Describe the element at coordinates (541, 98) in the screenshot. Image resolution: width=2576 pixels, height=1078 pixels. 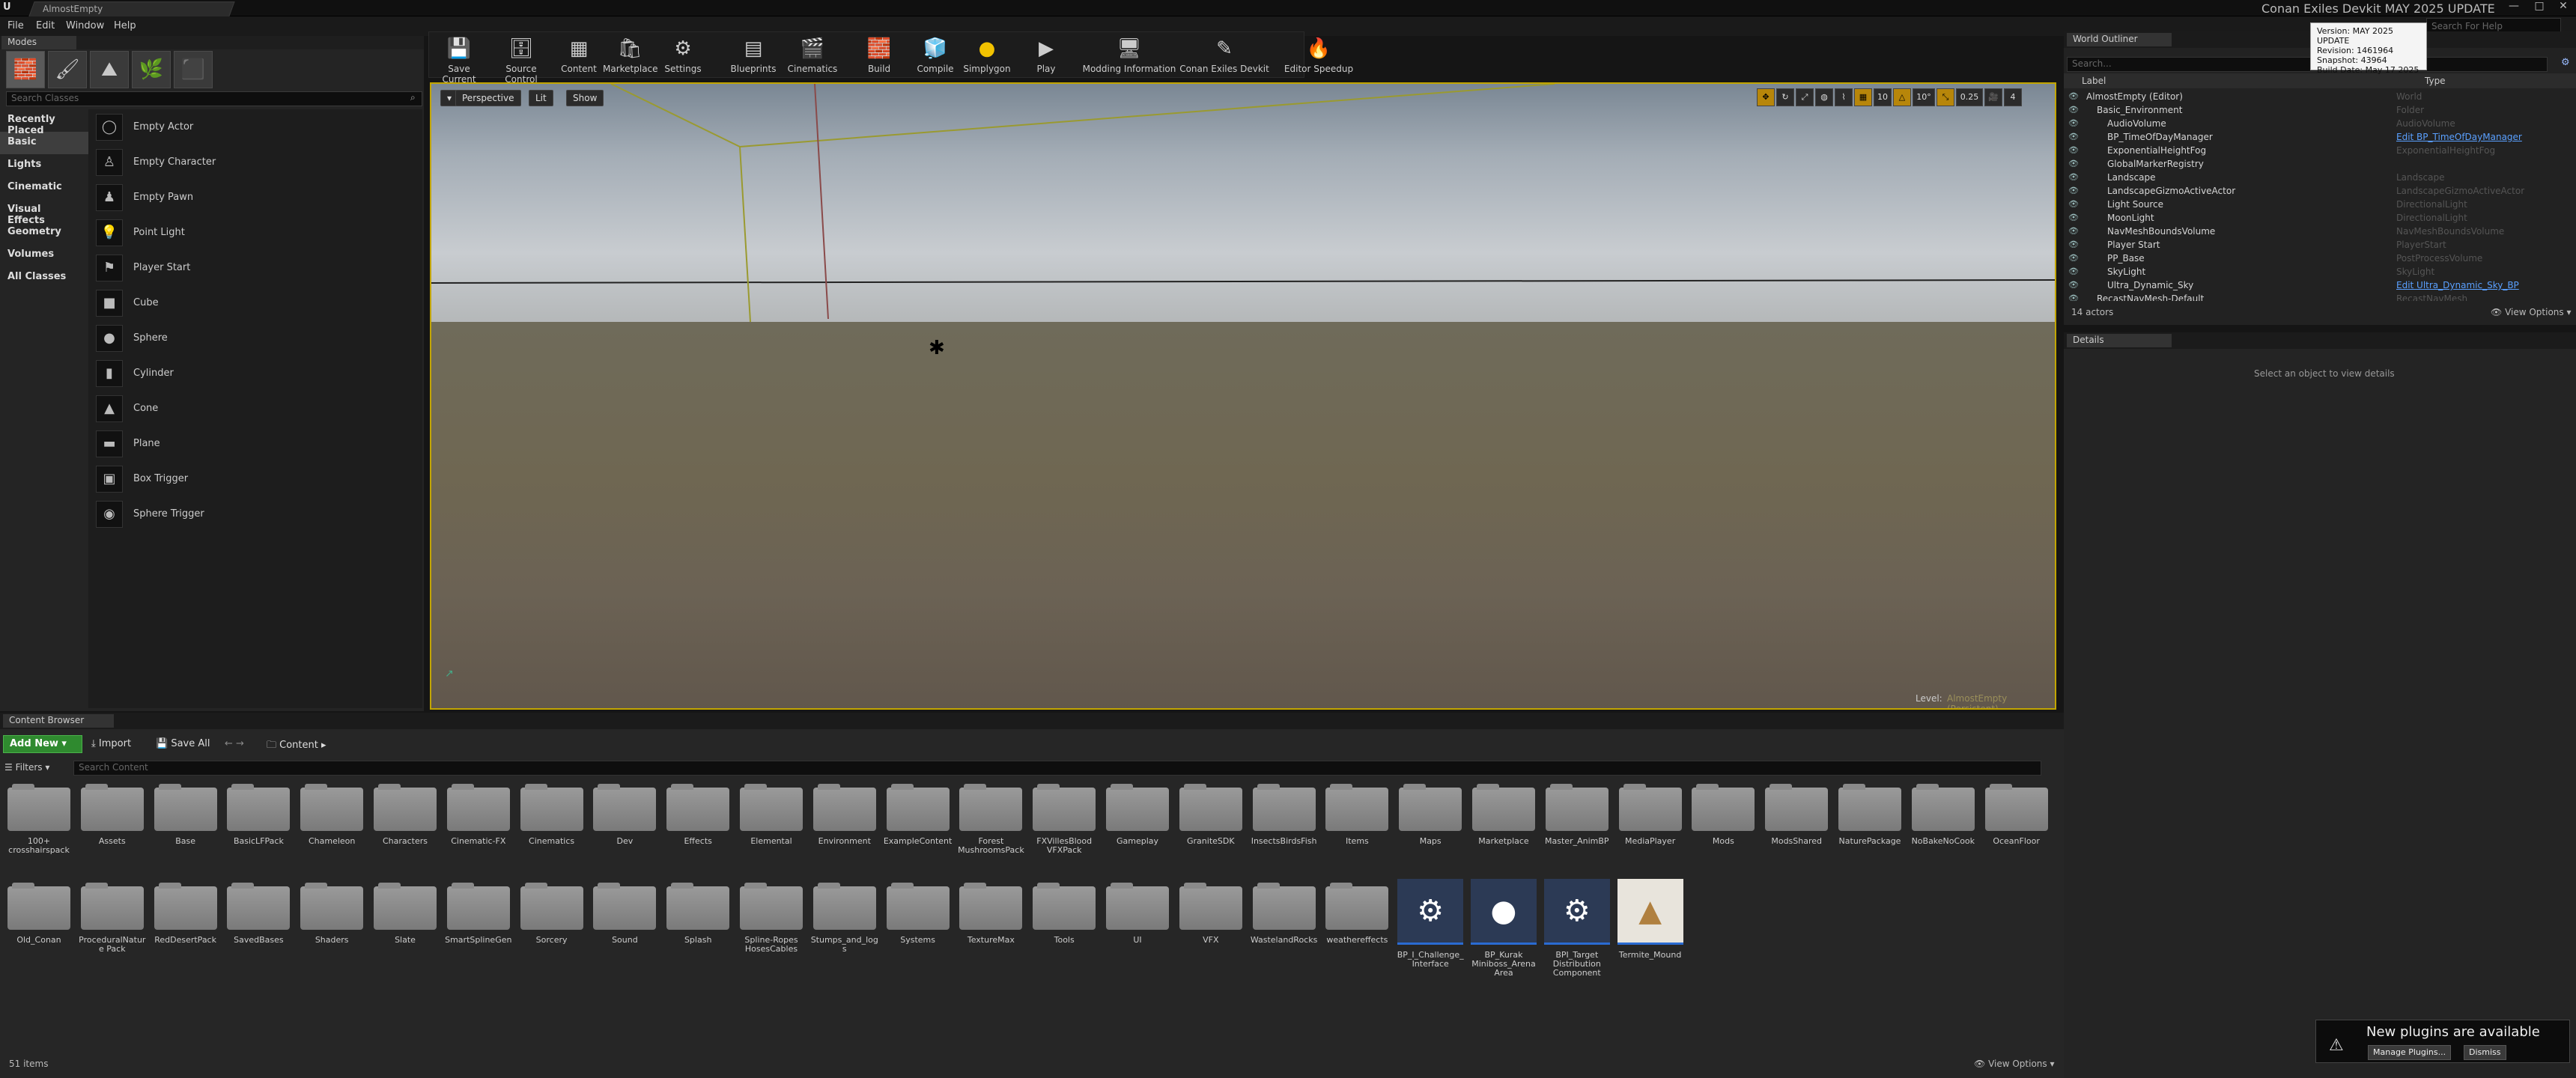
I see `lit-button: Lit` at that location.